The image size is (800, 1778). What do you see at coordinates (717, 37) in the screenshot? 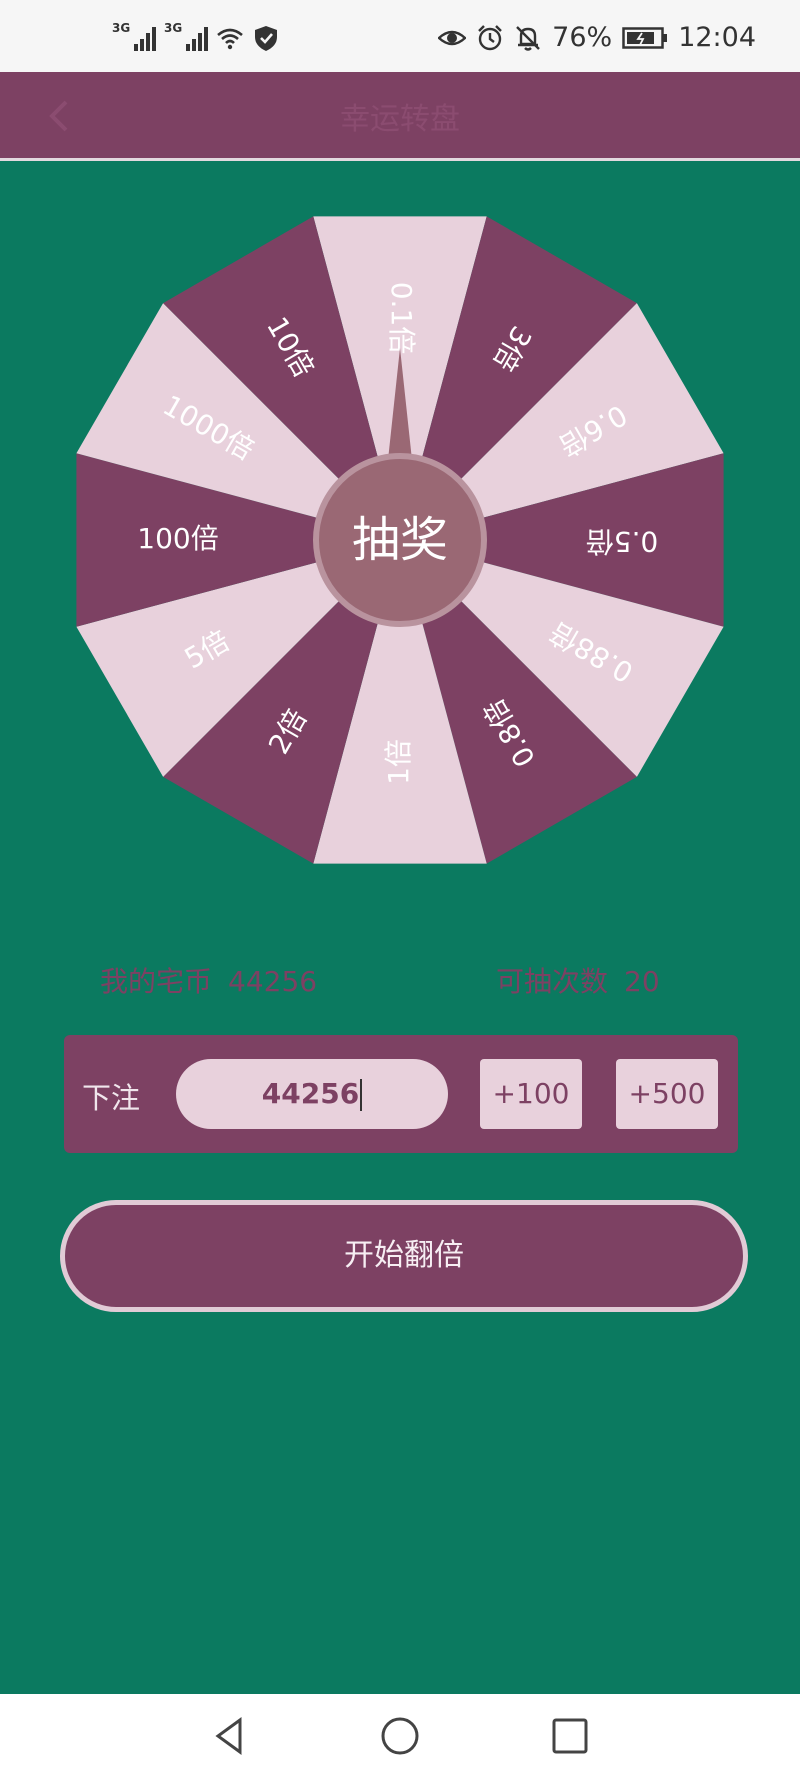
I see `clock-time: 12:04` at bounding box center [717, 37].